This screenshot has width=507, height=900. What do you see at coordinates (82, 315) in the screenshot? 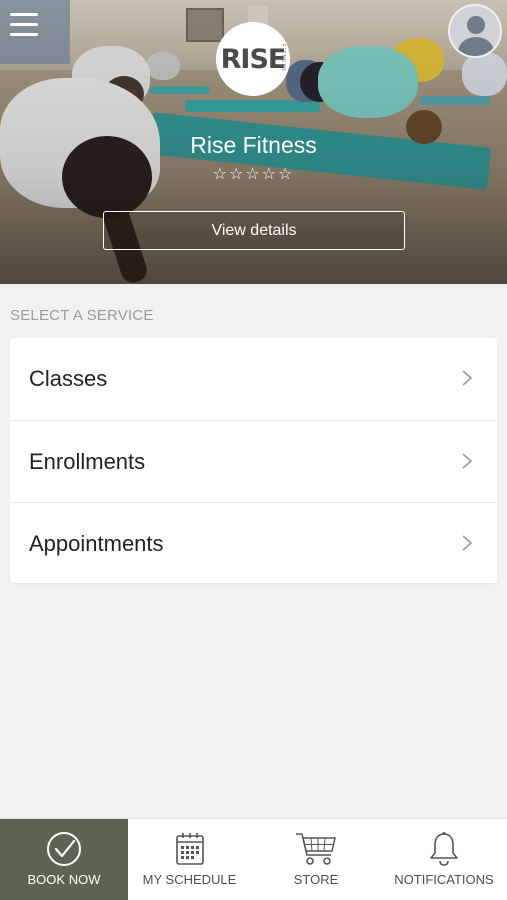
I see `section-label: SELECT A SERVICE` at bounding box center [82, 315].